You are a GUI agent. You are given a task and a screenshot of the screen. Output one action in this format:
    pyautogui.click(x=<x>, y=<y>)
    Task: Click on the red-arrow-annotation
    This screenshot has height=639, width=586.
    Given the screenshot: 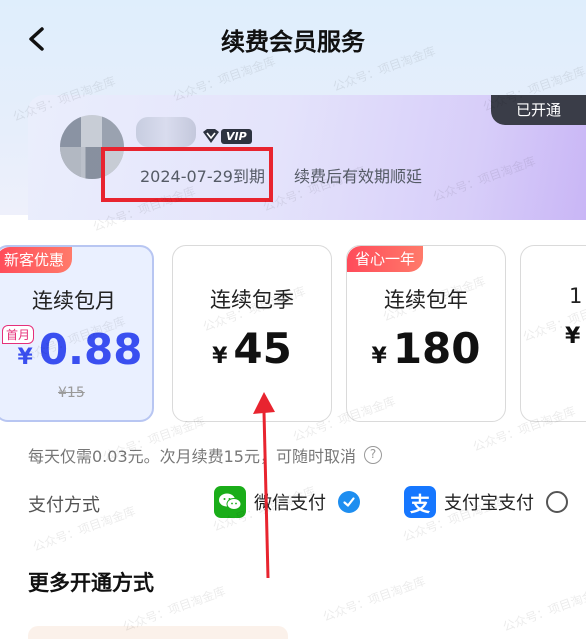 What is the action you would take?
    pyautogui.click(x=264, y=485)
    